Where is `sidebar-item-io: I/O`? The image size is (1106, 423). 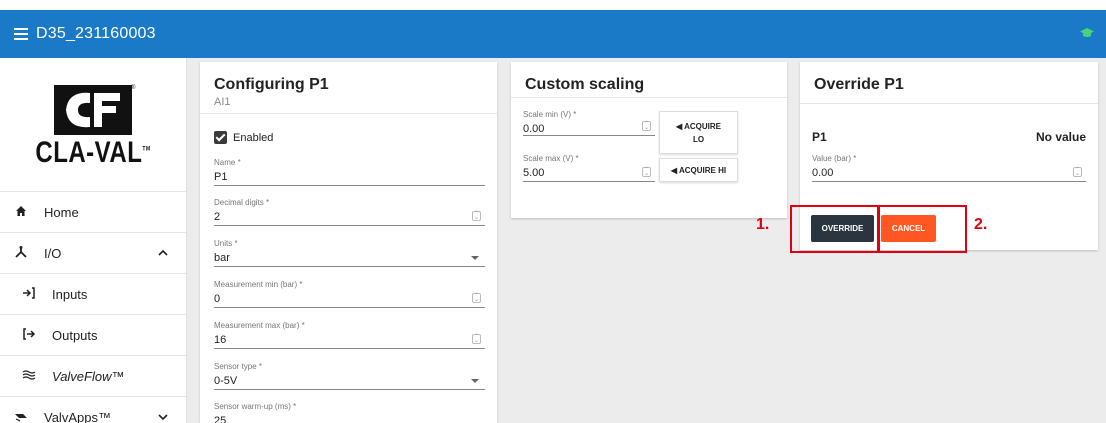
sidebar-item-io: I/O is located at coordinates (93, 253).